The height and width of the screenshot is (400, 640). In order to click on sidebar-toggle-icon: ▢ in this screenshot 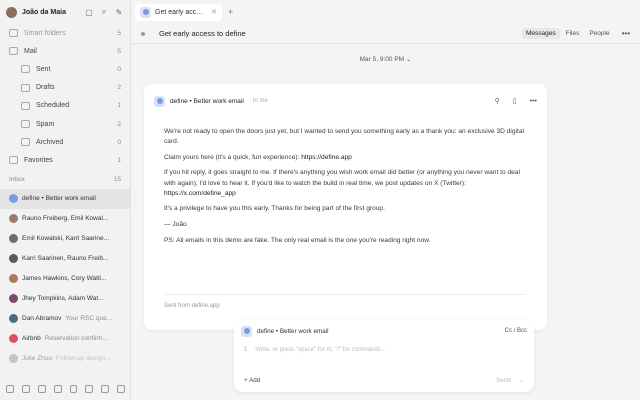, I will do `click(89, 12)`.